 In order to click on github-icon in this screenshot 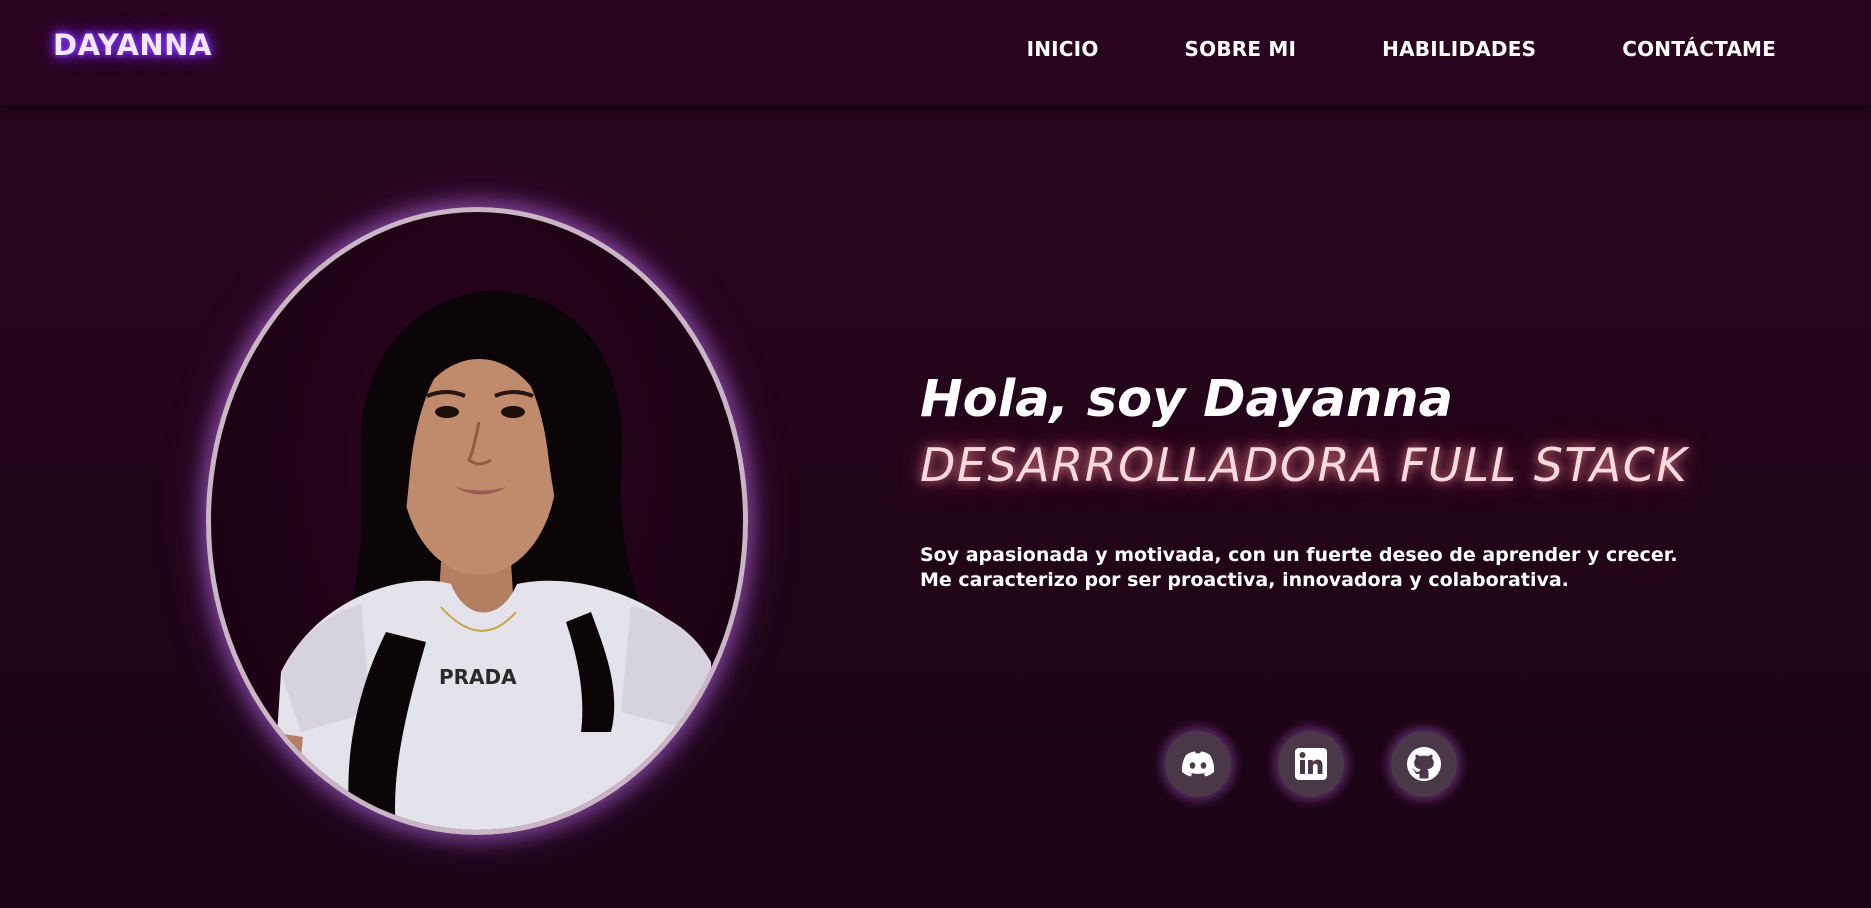, I will do `click(1424, 764)`.